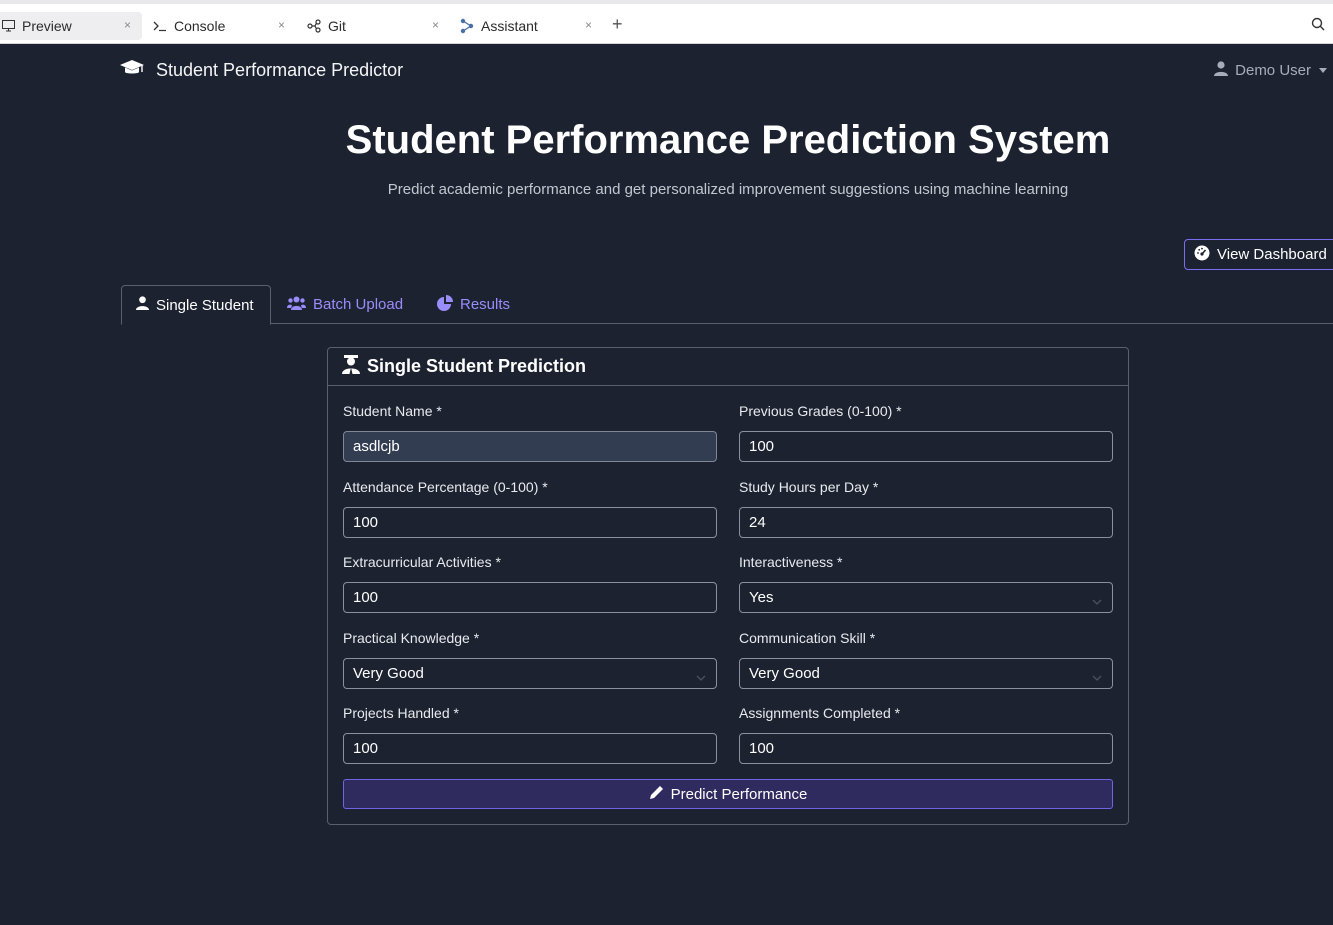 This screenshot has width=1333, height=925. Describe the element at coordinates (926, 597) in the screenshot. I see `interactiveness-select: Yes` at that location.